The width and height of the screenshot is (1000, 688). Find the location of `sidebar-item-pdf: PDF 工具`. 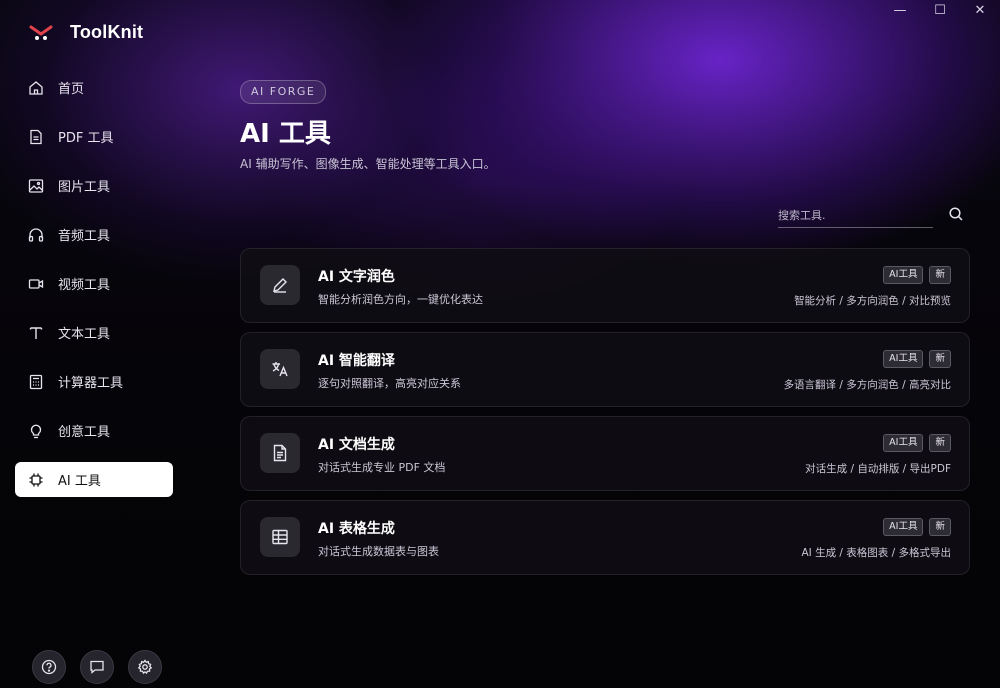

sidebar-item-pdf: PDF 工具 is located at coordinates (94, 136).